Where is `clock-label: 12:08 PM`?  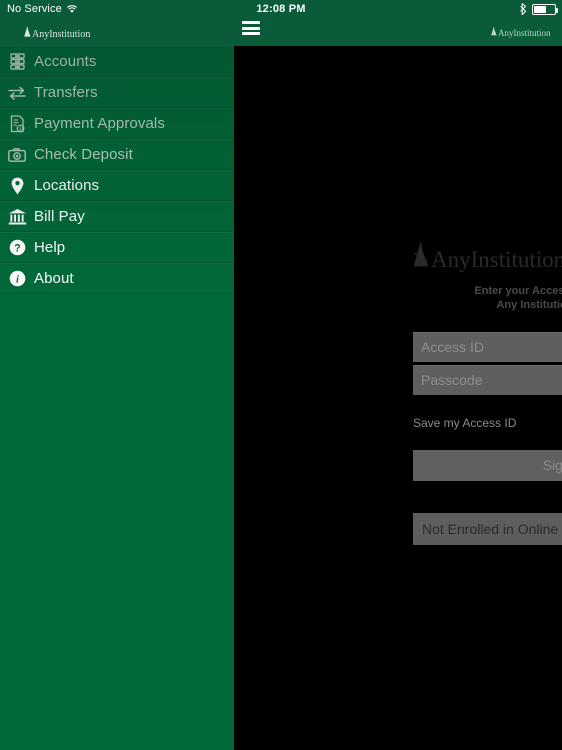
clock-label: 12:08 PM is located at coordinates (281, 9).